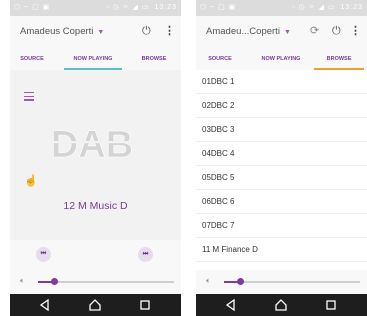 The image size is (367, 316). Describe the element at coordinates (57, 31) in the screenshot. I see `device-name: Amadeus Coperti` at that location.